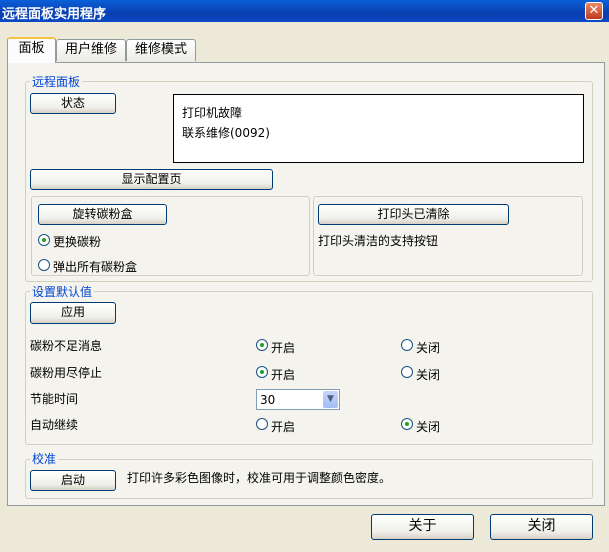  Describe the element at coordinates (73, 480) in the screenshot. I see `calibration-start-button: 启动` at that location.